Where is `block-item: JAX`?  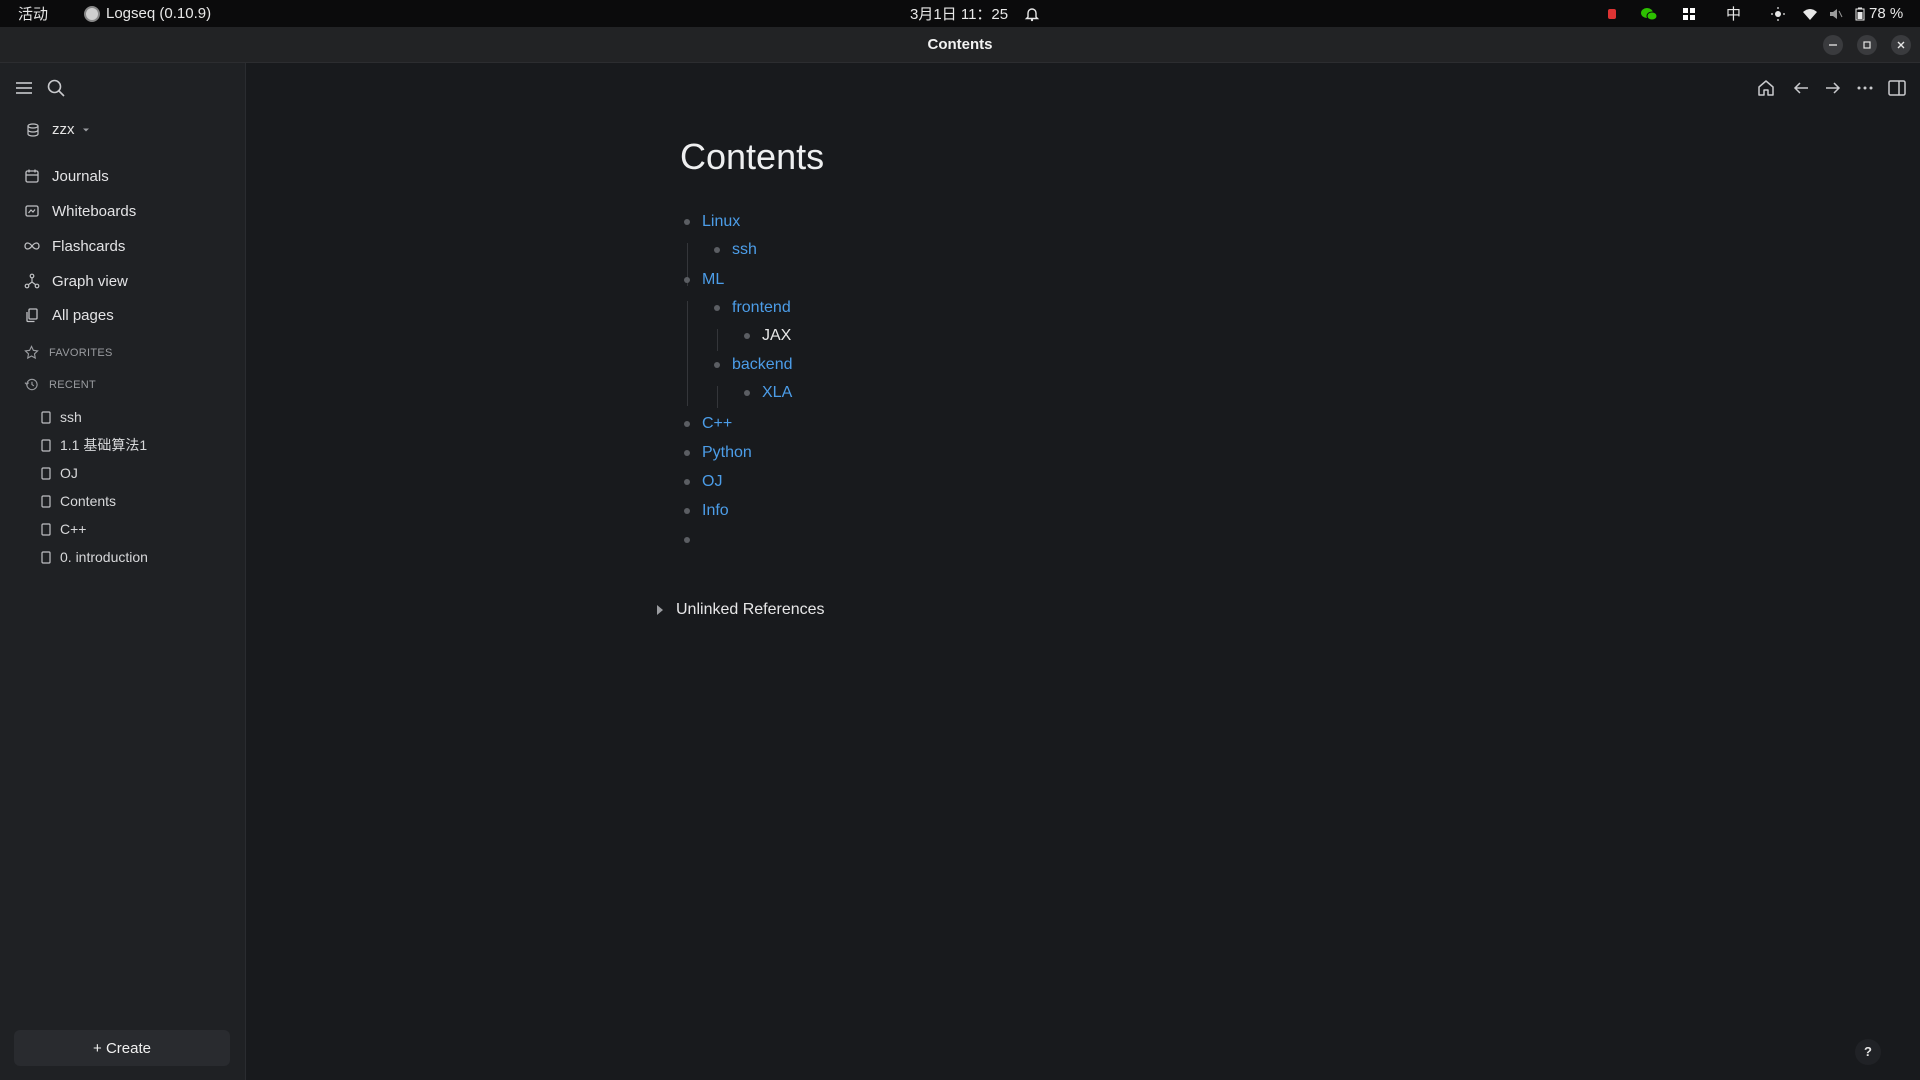
block-item: JAX is located at coordinates (767, 336).